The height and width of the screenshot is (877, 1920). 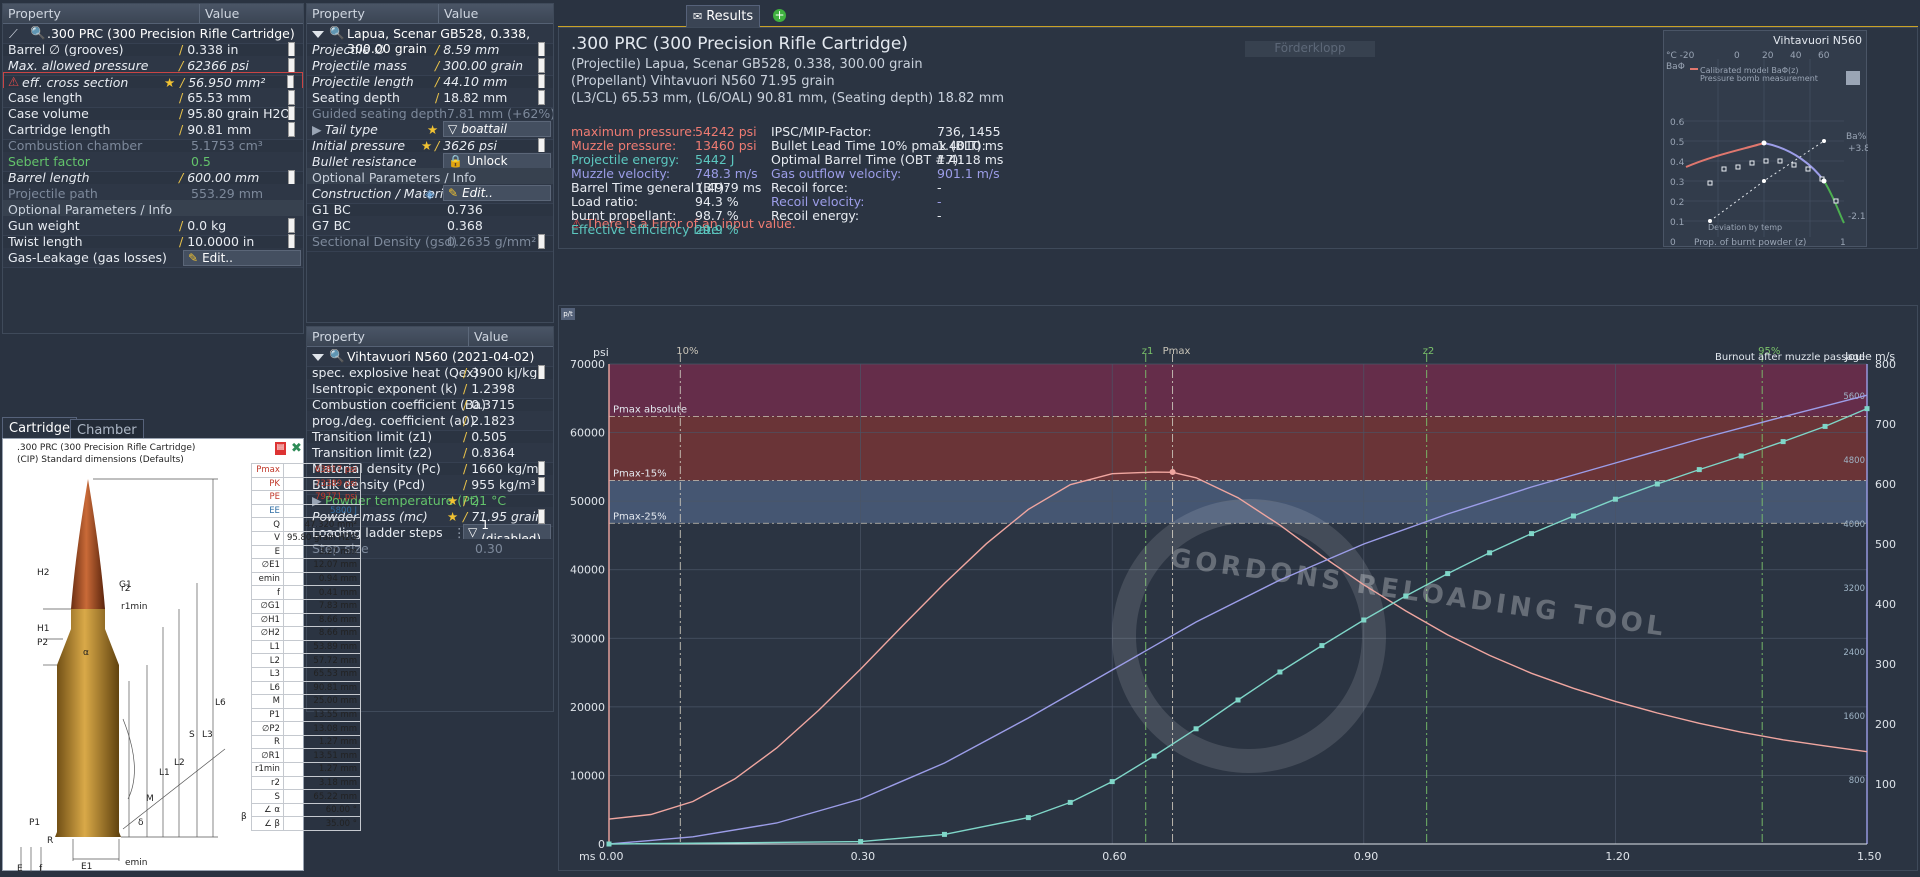 I want to click on mini-right-label: Ba%, so click(x=1856, y=137).